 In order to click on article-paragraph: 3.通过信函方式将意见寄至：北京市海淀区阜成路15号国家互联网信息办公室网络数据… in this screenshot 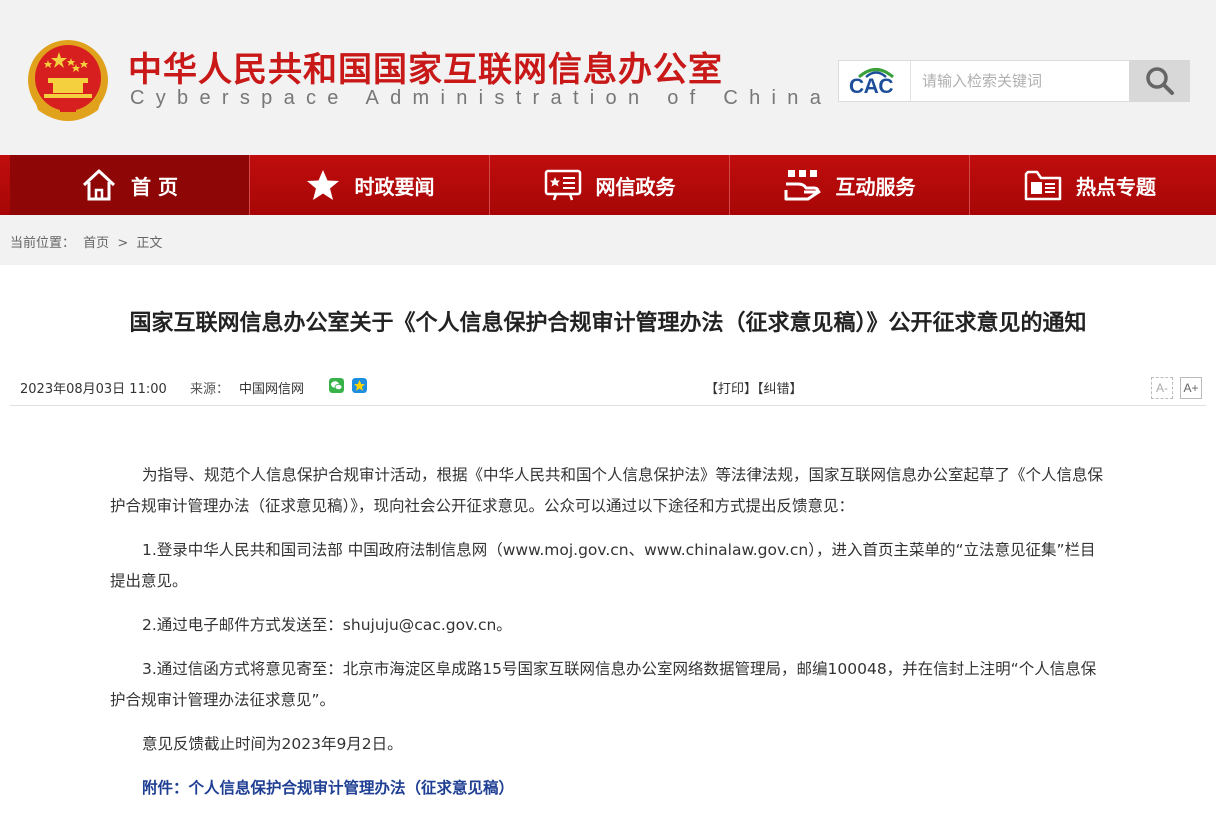, I will do `click(603, 684)`.